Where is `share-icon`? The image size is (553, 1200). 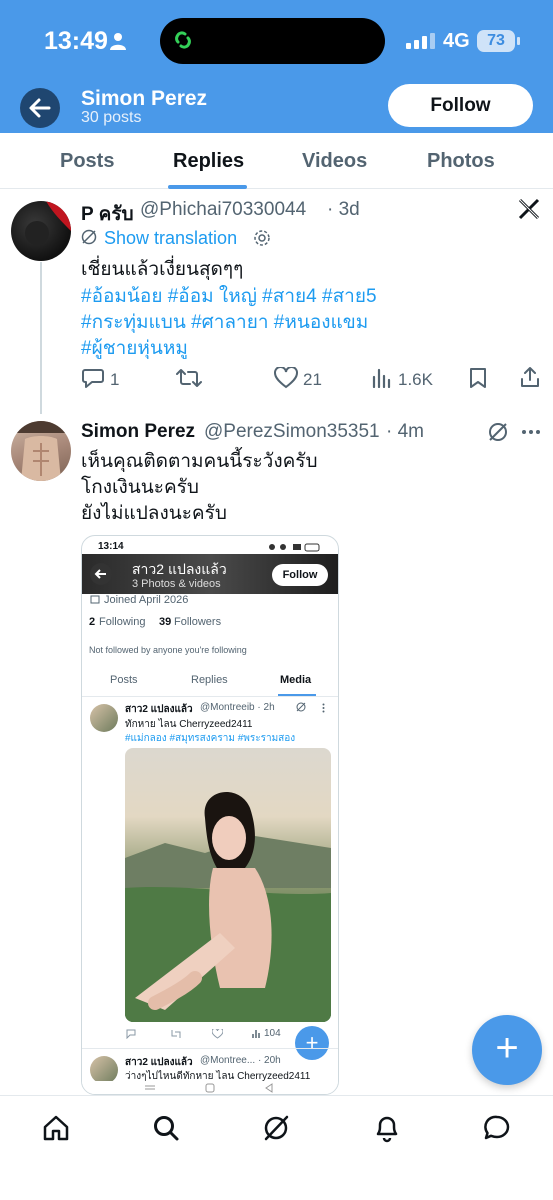 share-icon is located at coordinates (530, 377).